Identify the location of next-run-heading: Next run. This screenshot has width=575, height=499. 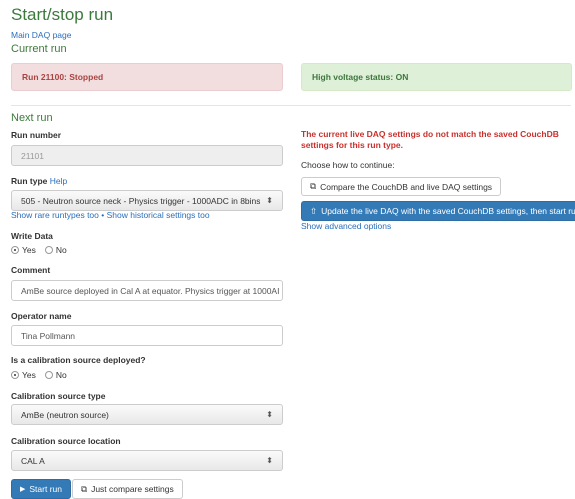
(32, 118).